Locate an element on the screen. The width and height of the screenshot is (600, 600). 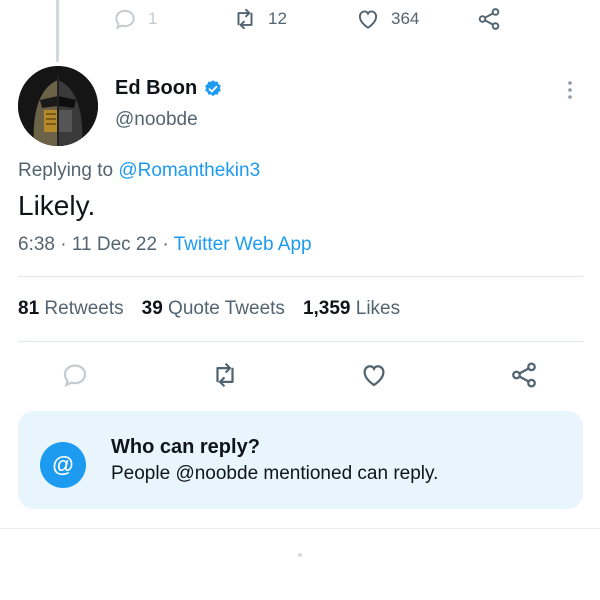
author-name-row: Ed Boon is located at coordinates (169, 88).